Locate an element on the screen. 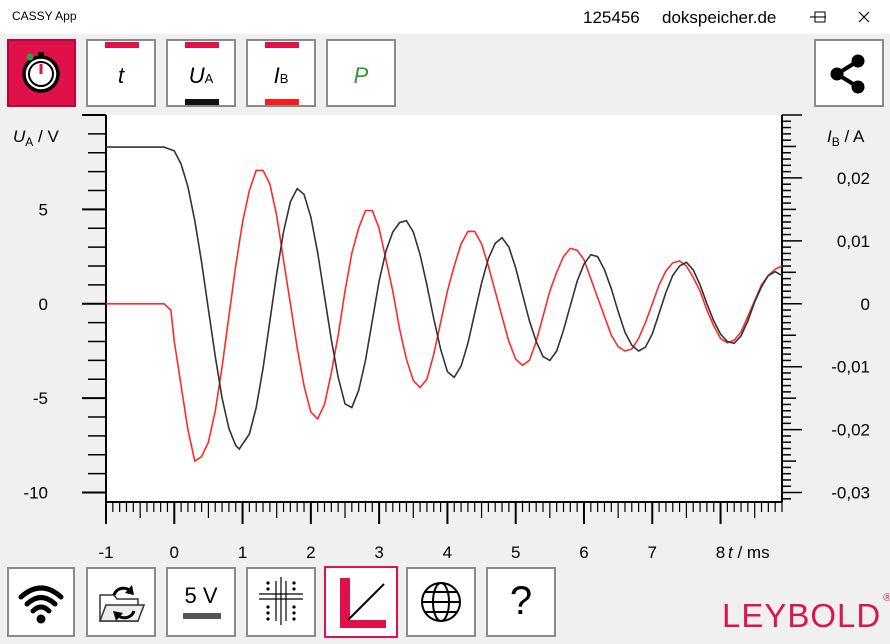  left-axis-title: UA / V is located at coordinates (36, 138).